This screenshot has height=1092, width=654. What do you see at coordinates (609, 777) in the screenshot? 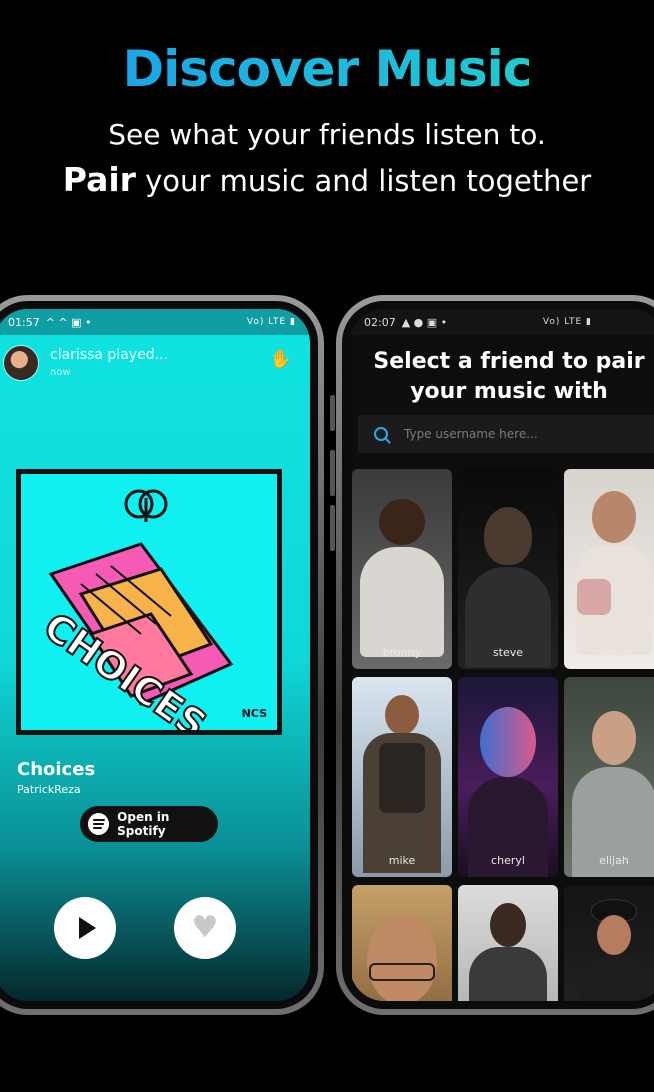
I see `friend-card-elijah: elijah` at bounding box center [609, 777].